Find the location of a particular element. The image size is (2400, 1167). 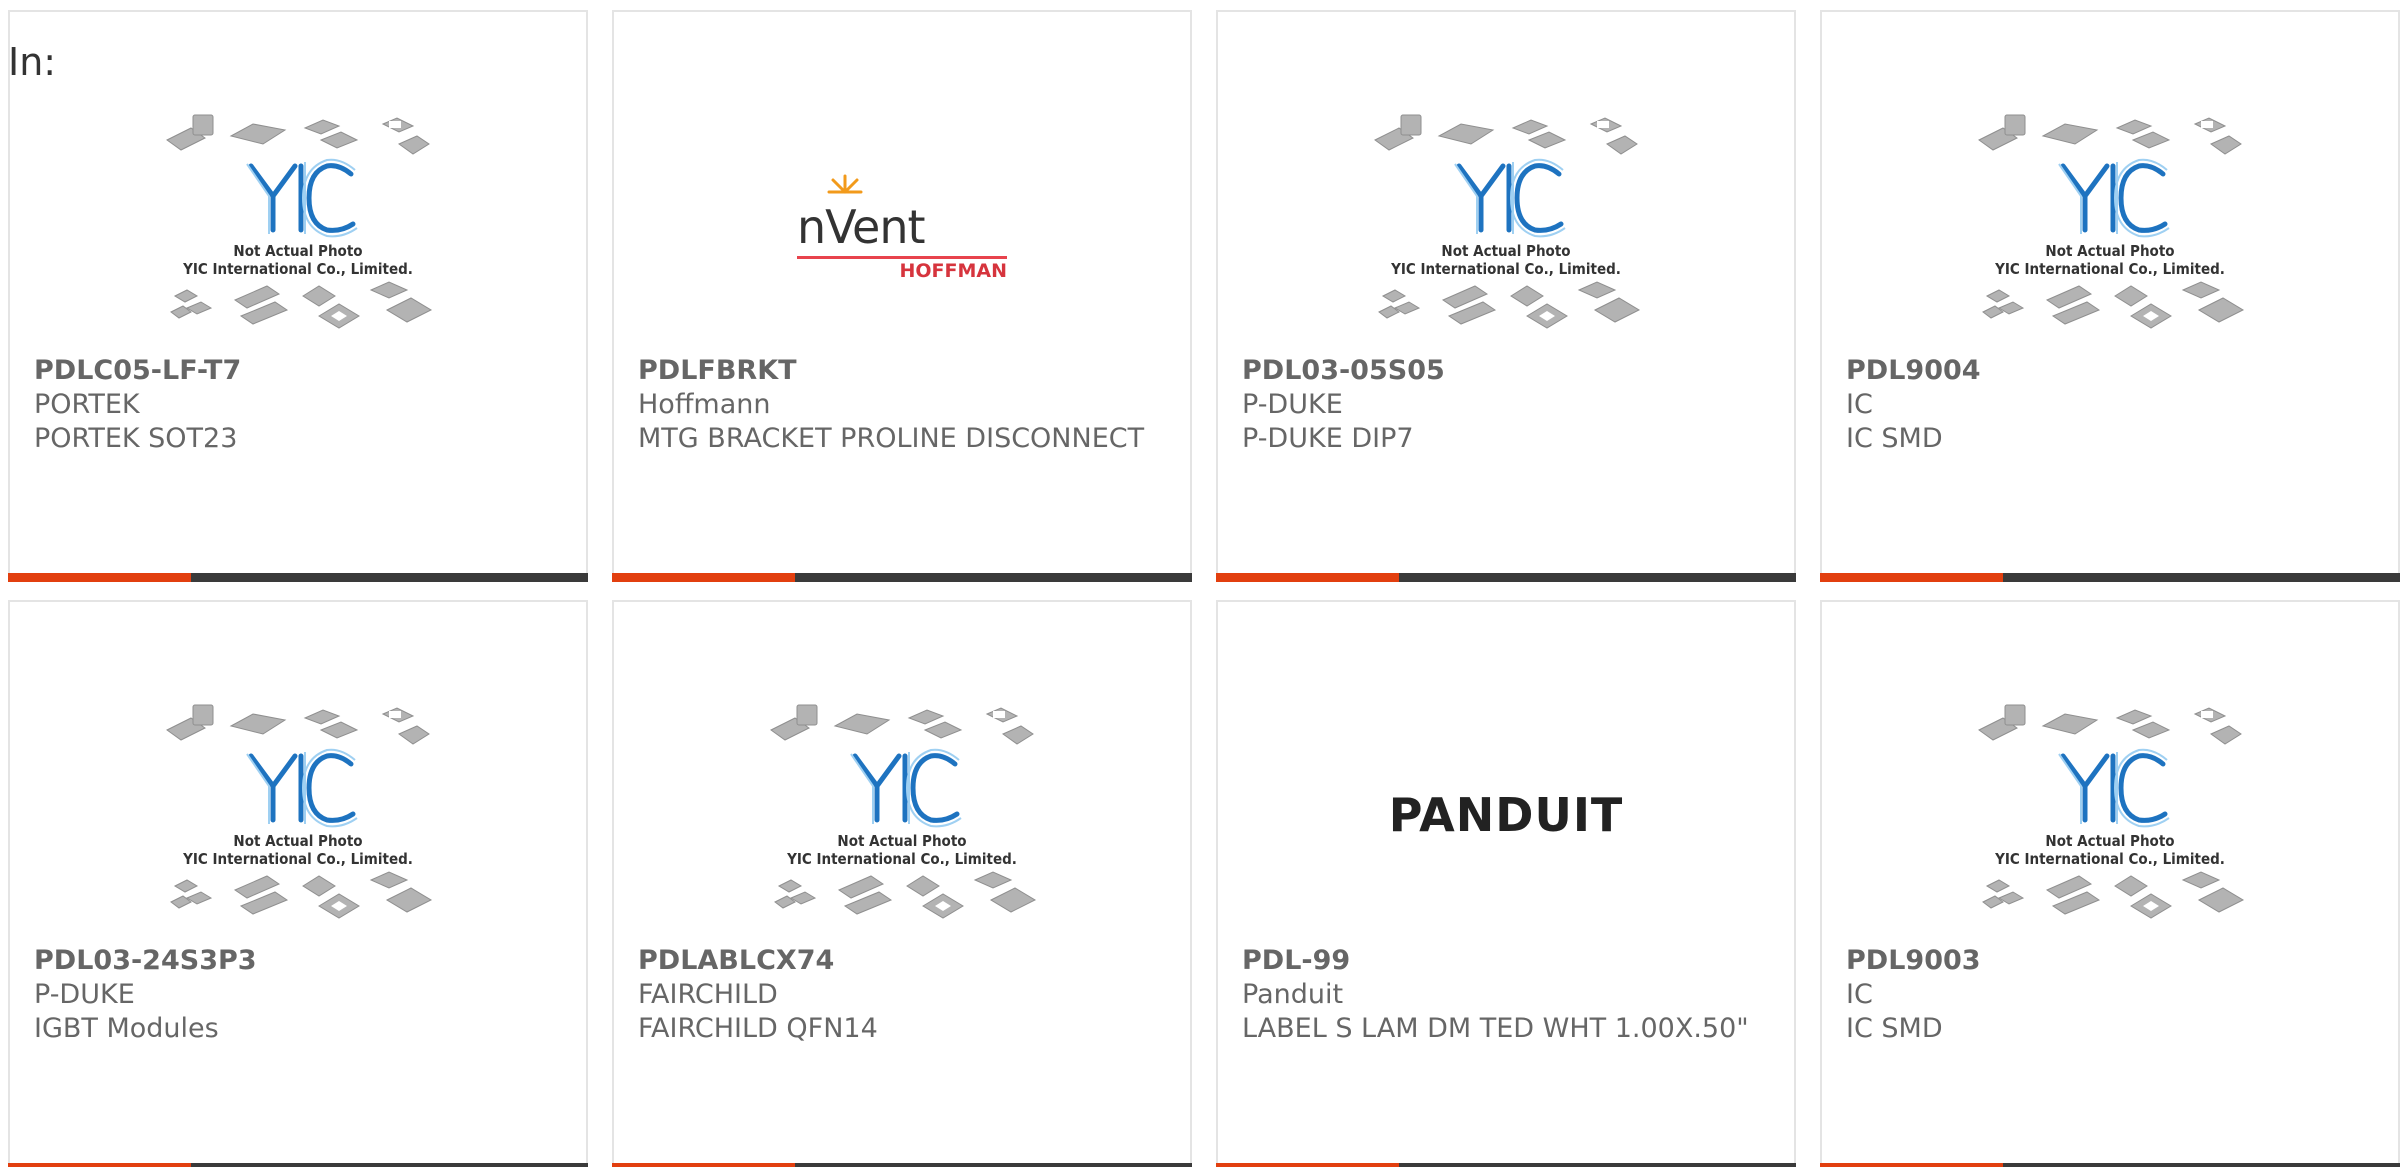

description: FAIRCHILD QFN14 is located at coordinates (758, 1028).